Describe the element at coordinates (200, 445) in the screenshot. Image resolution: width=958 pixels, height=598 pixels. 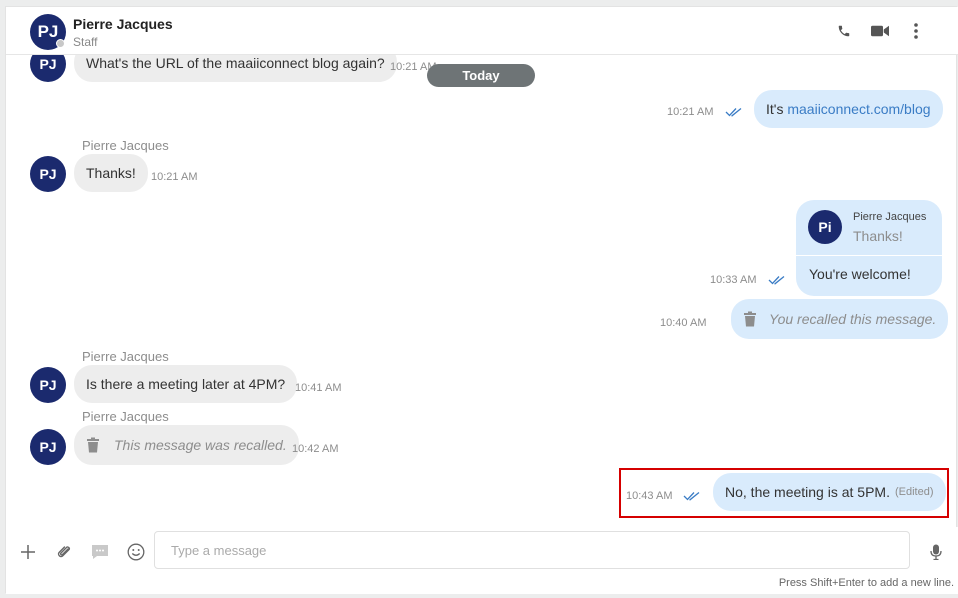
I see `message-text: This message was recalled.` at that location.